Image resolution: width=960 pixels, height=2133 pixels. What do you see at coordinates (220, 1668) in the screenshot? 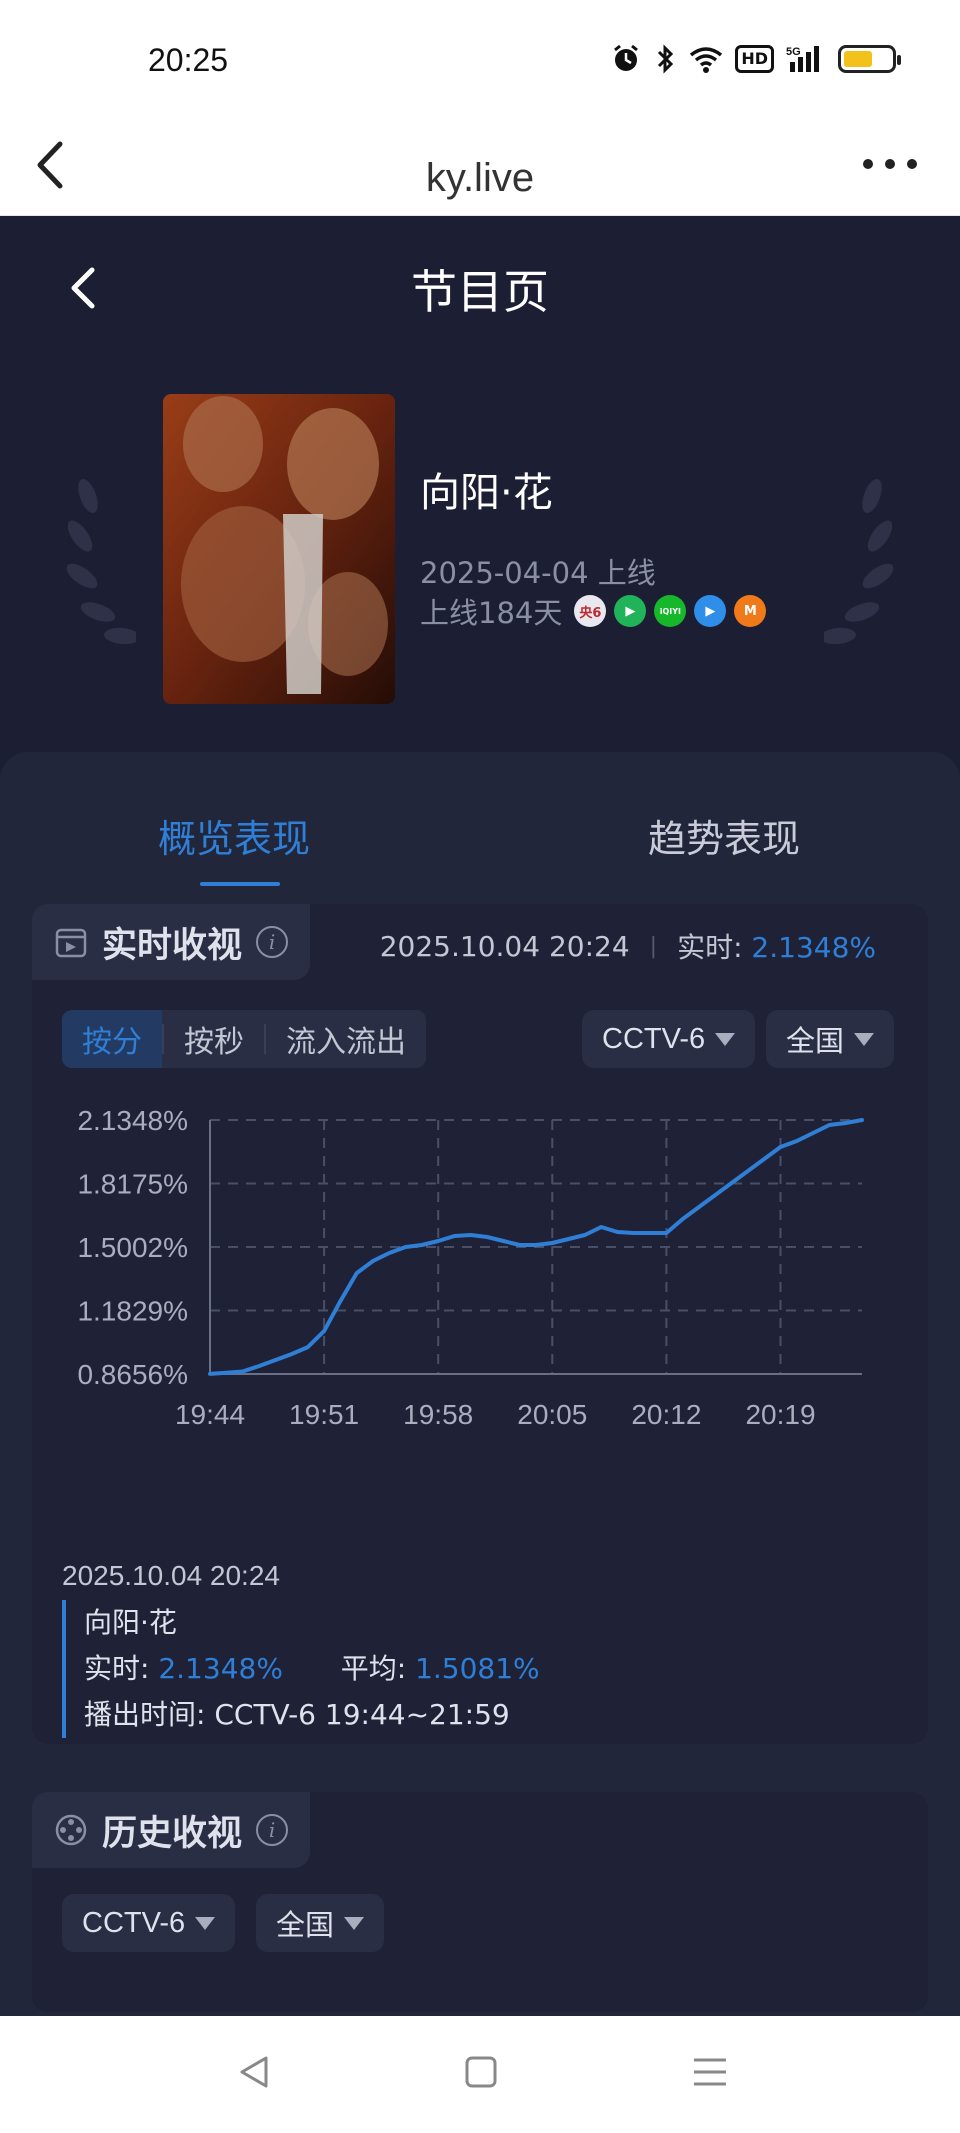
I see `tooltip-rt-value: 2.1348%` at bounding box center [220, 1668].